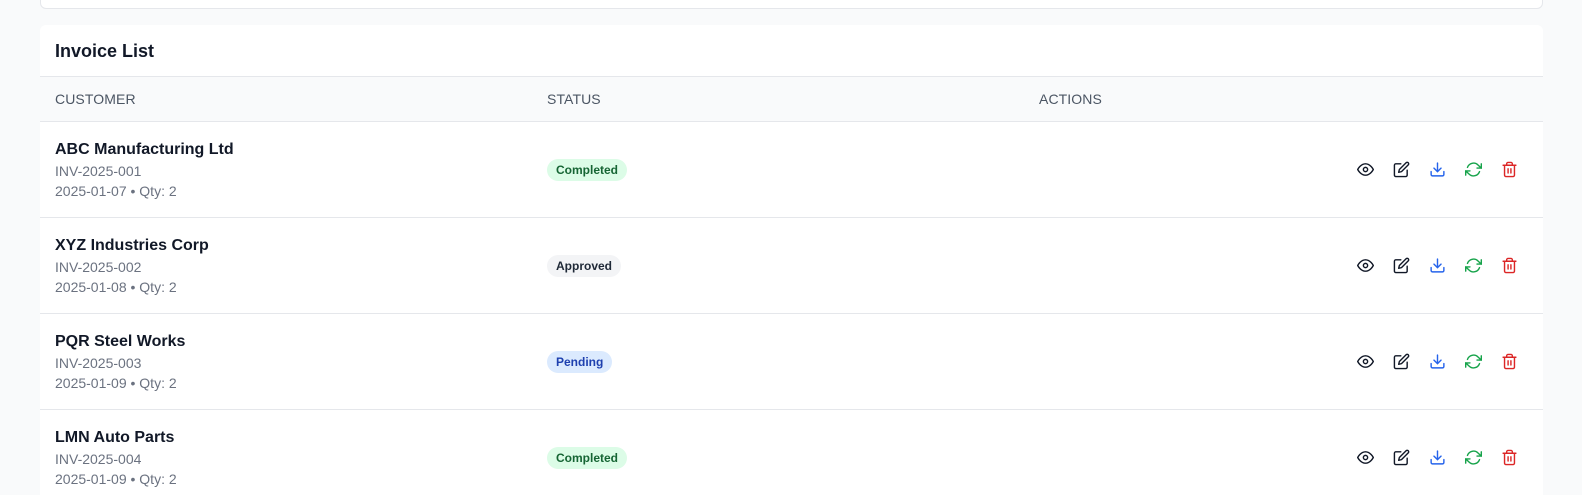 This screenshot has height=495, width=1582. Describe the element at coordinates (120, 341) in the screenshot. I see `customer-name: PQR Steel Works` at that location.